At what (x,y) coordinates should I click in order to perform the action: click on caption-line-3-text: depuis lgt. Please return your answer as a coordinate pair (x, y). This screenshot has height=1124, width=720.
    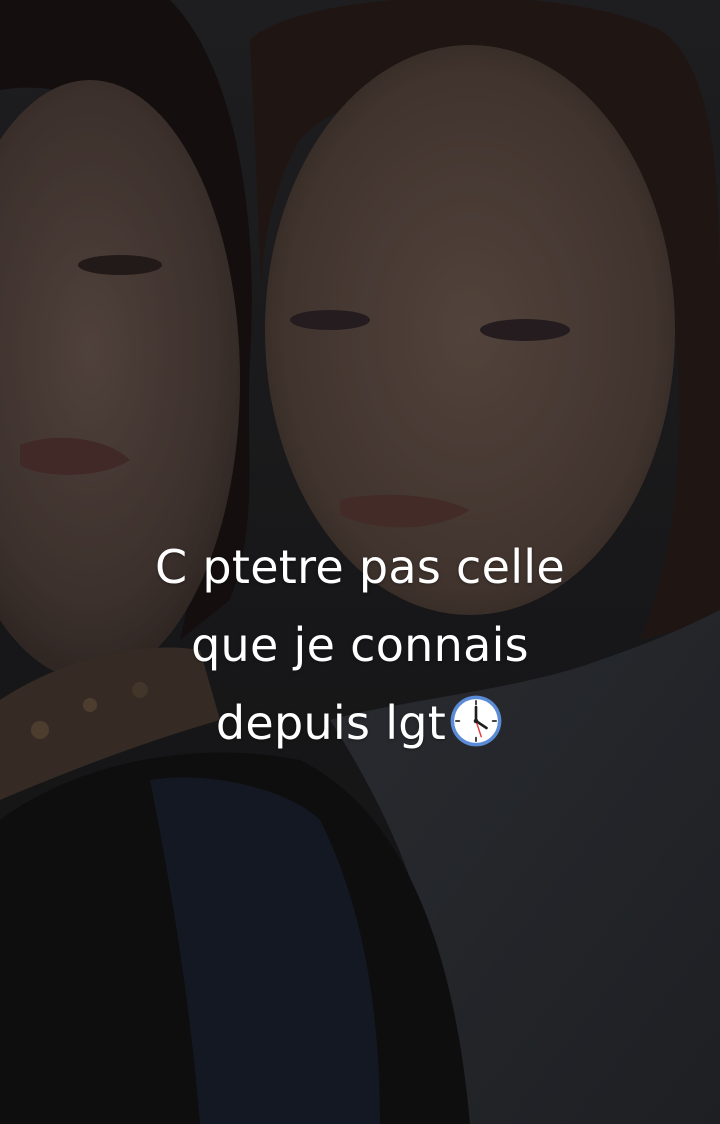
    Looking at the image, I should click on (331, 723).